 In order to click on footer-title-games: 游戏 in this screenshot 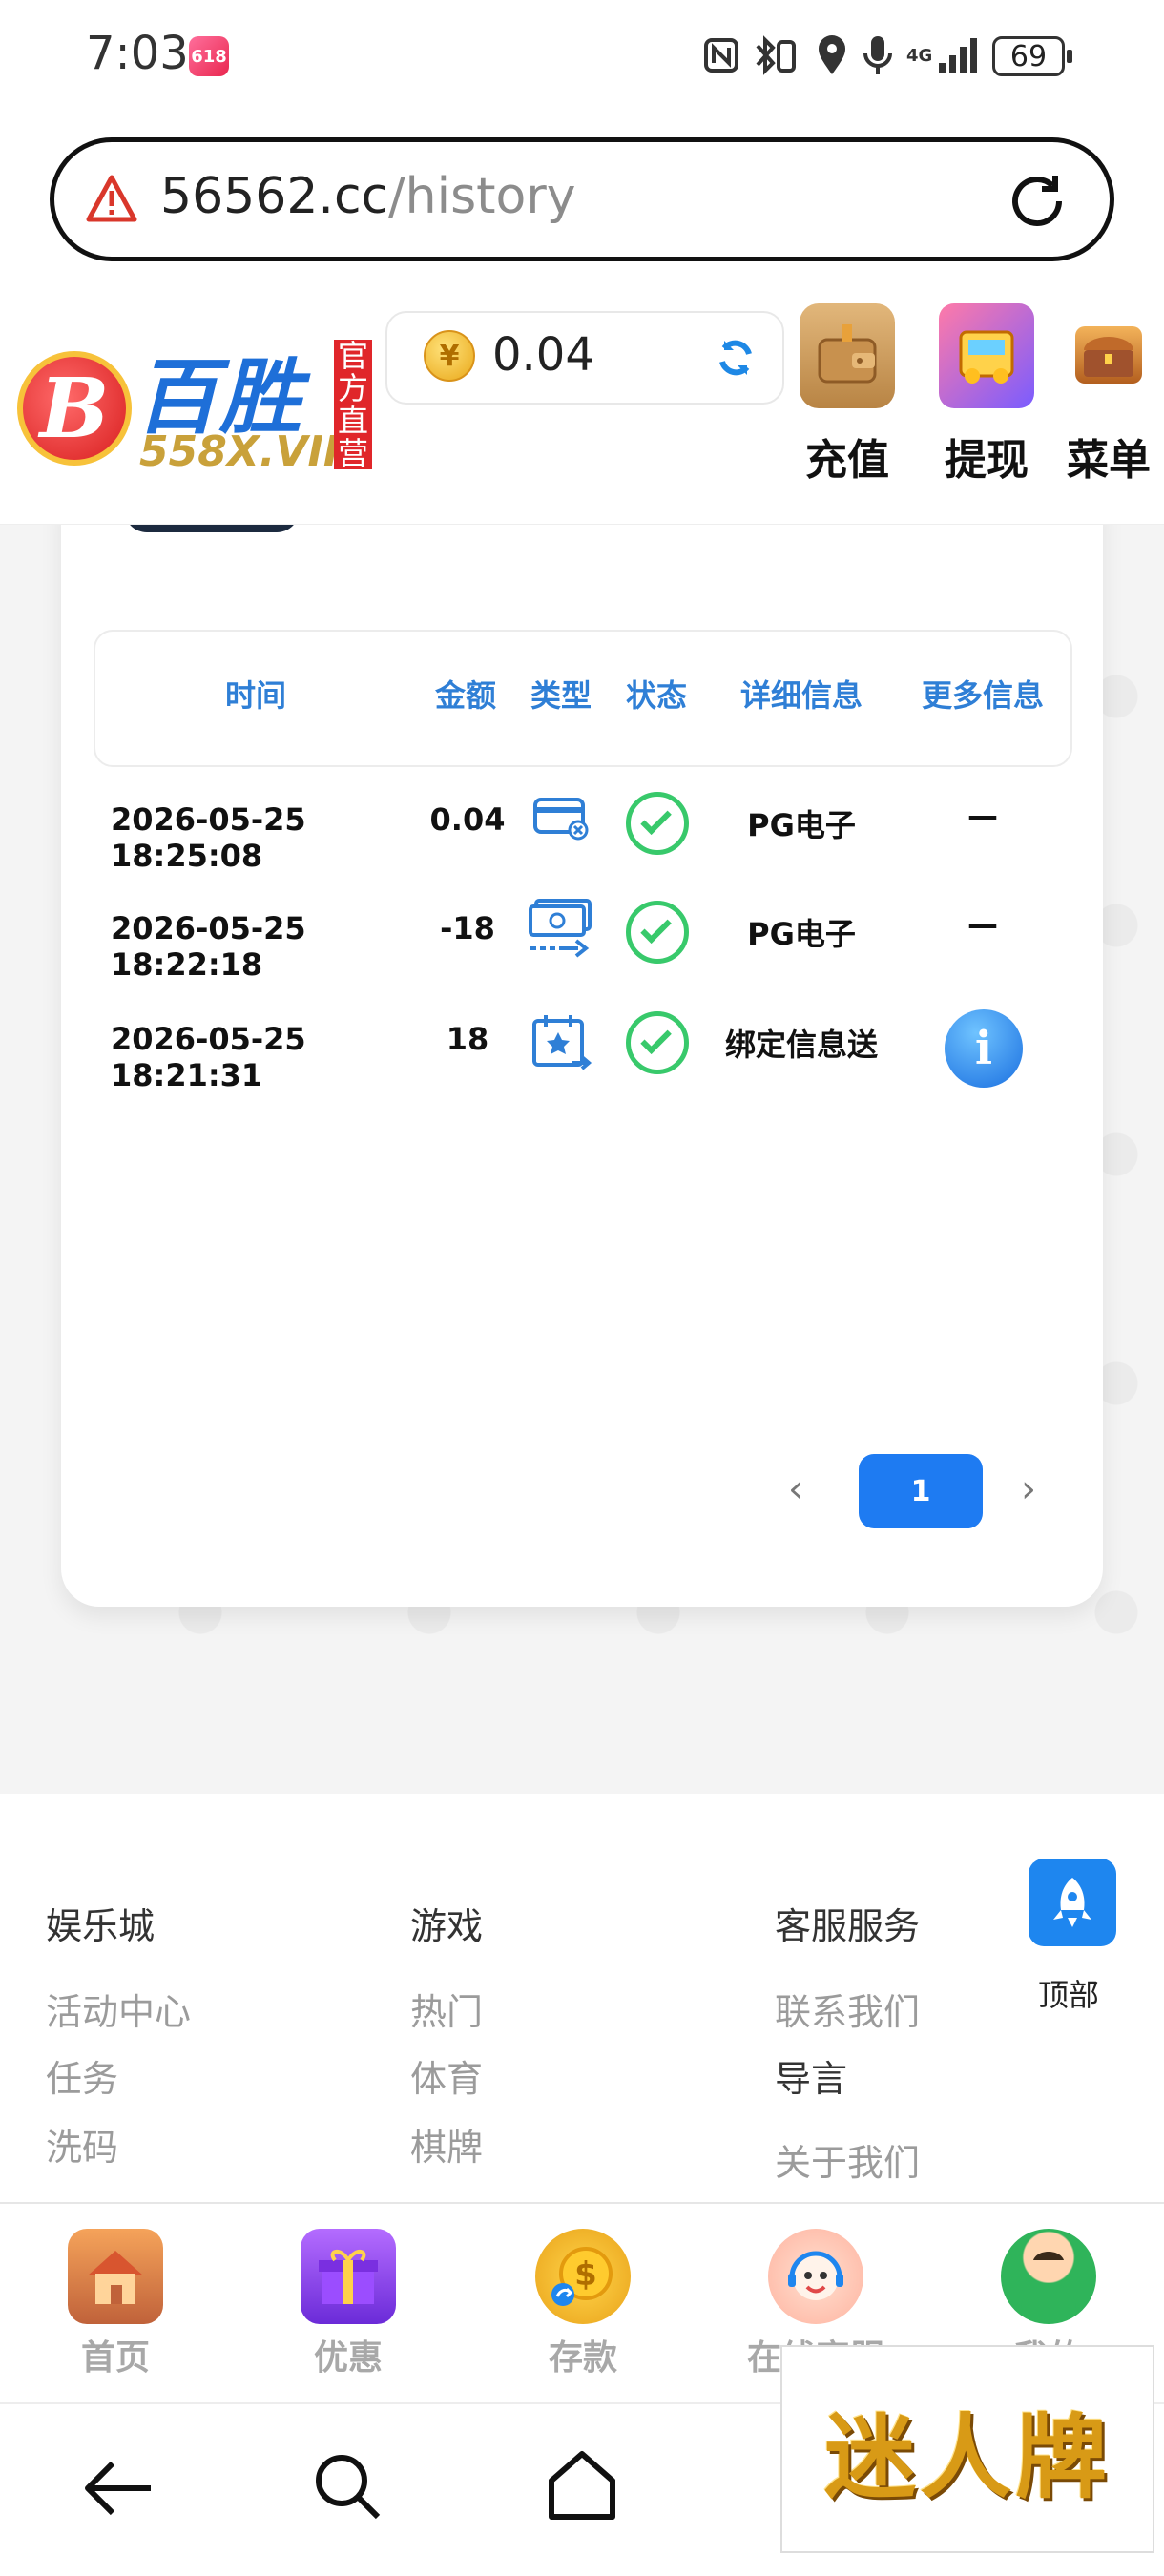, I will do `click(447, 1926)`.